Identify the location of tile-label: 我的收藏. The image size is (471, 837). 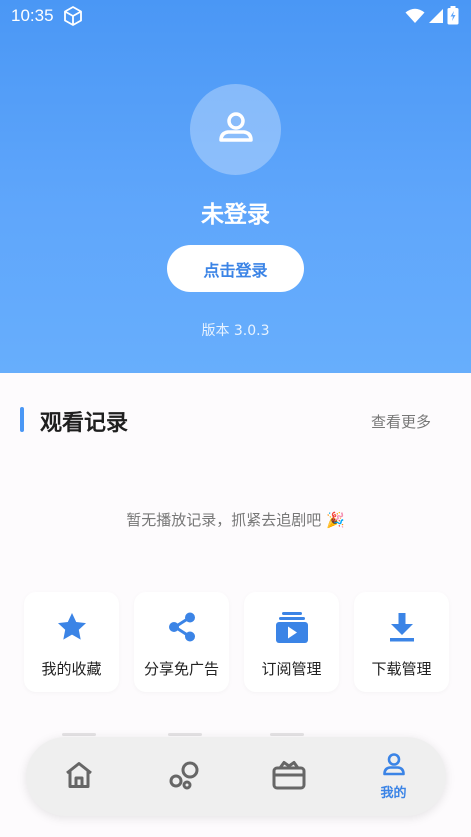
(71, 669).